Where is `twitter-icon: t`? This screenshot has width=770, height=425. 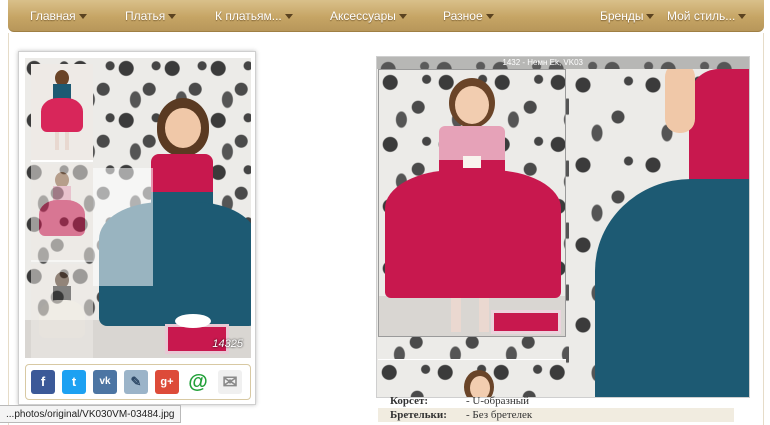
twitter-icon: t is located at coordinates (74, 382).